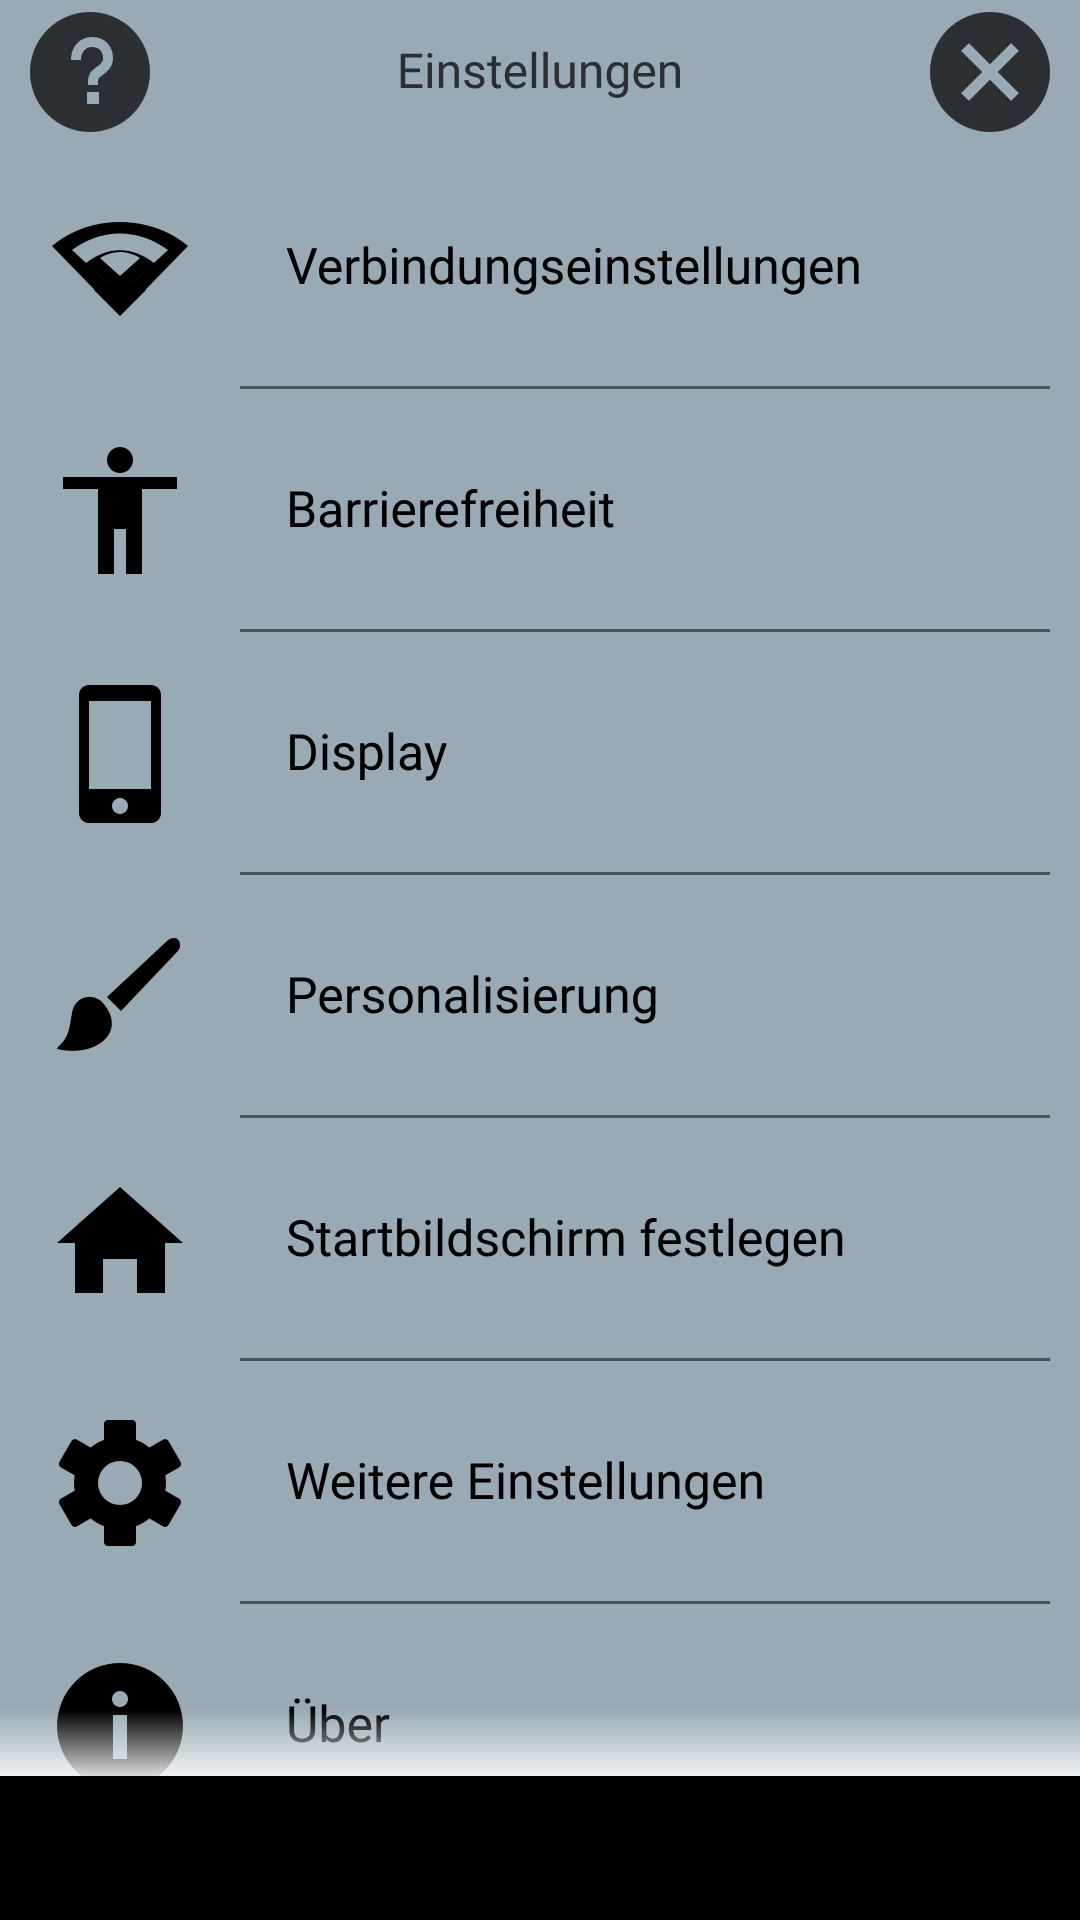 Image resolution: width=1080 pixels, height=1920 pixels. What do you see at coordinates (120, 1240) in the screenshot?
I see `home-icon` at bounding box center [120, 1240].